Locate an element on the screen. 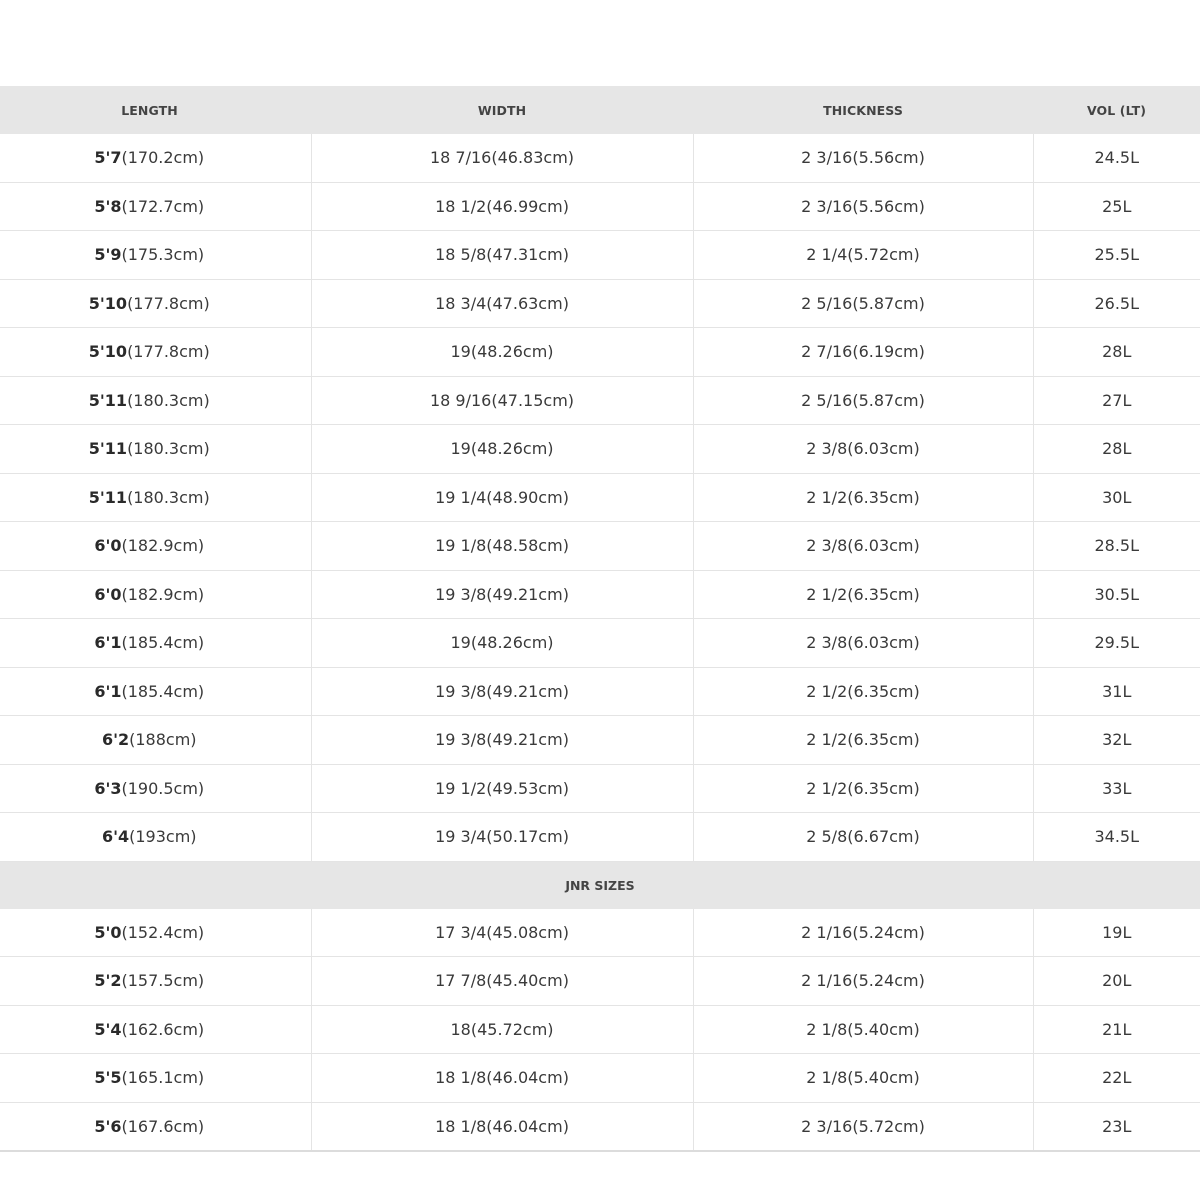  table-header-row: LENGTH WIDTH THICKNESS VOL (LT) is located at coordinates (600, 110).